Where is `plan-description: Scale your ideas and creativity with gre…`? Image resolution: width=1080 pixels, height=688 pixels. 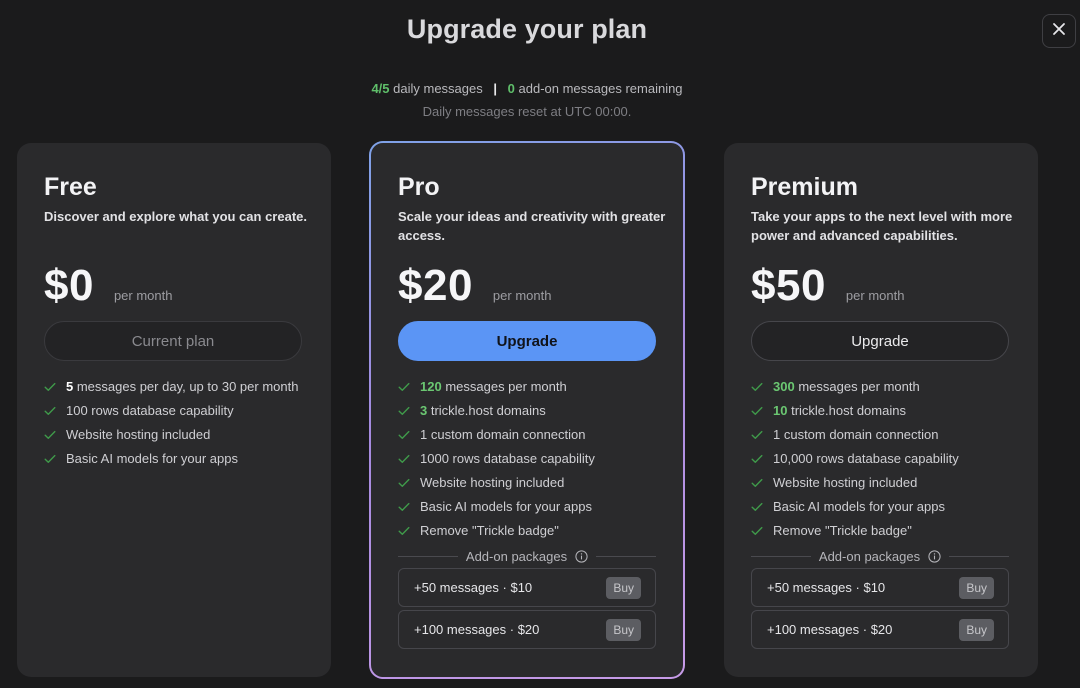
plan-description: Scale your ideas and creativity with gre… is located at coordinates (532, 226).